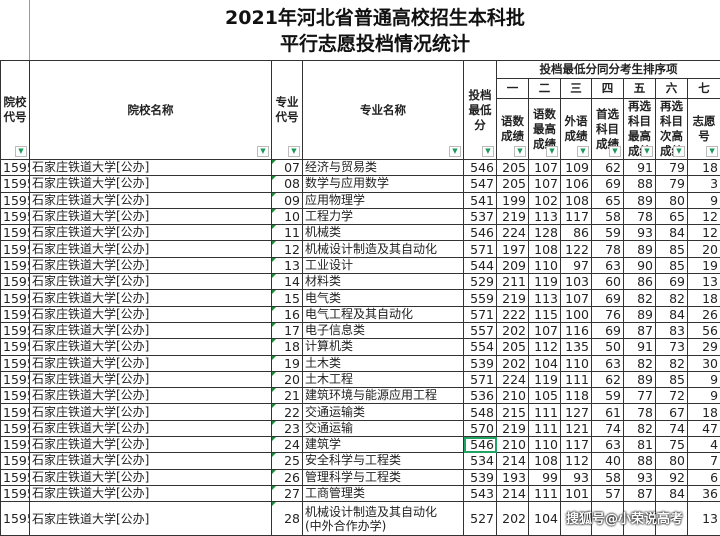 This screenshot has width=720, height=536. I want to click on table-cell: 111, so click(545, 493).